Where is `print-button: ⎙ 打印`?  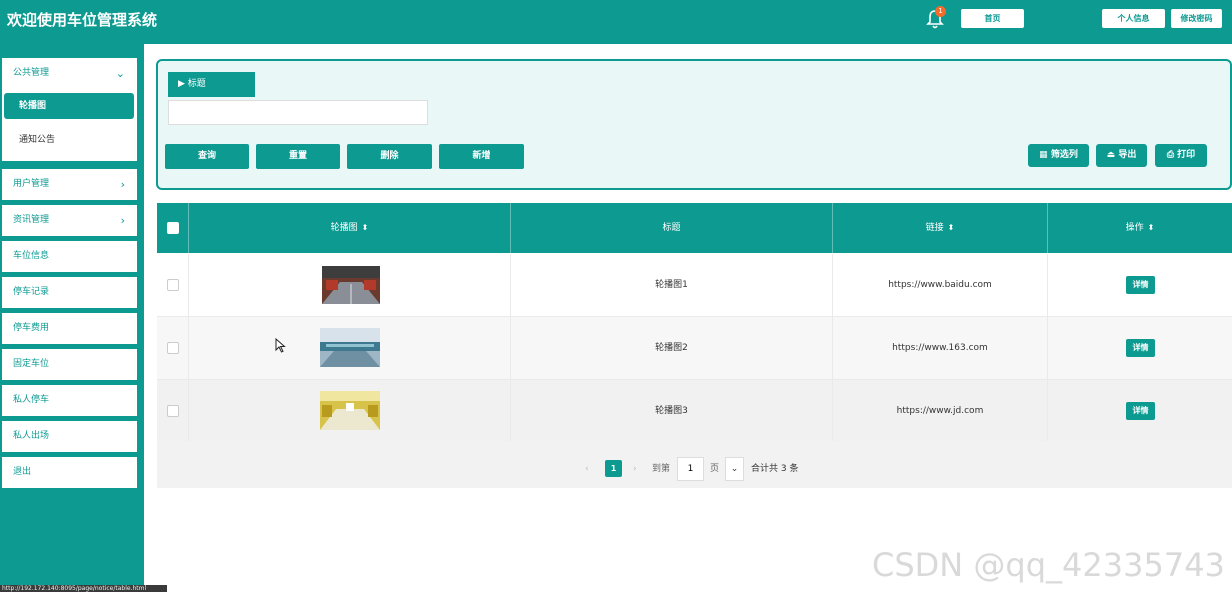
print-button: ⎙ 打印 is located at coordinates (1181, 155).